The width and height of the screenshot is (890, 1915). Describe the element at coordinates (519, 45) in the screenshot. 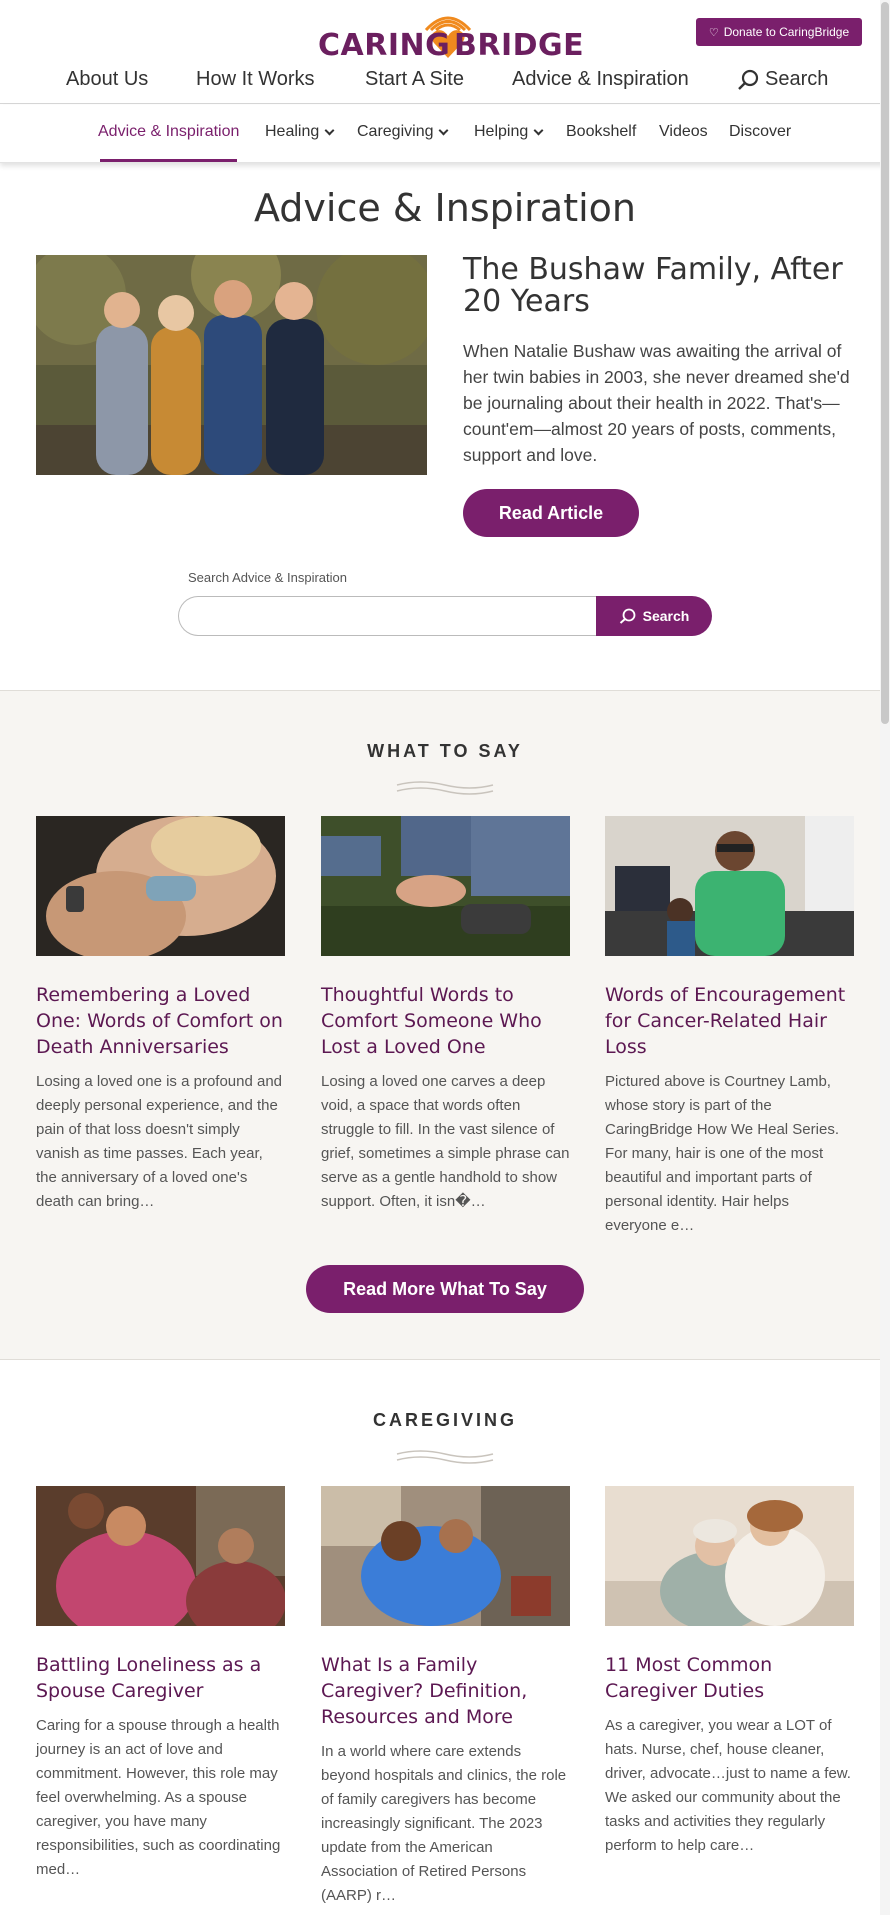

I see `logo-text-bridge: BRIDGE` at that location.